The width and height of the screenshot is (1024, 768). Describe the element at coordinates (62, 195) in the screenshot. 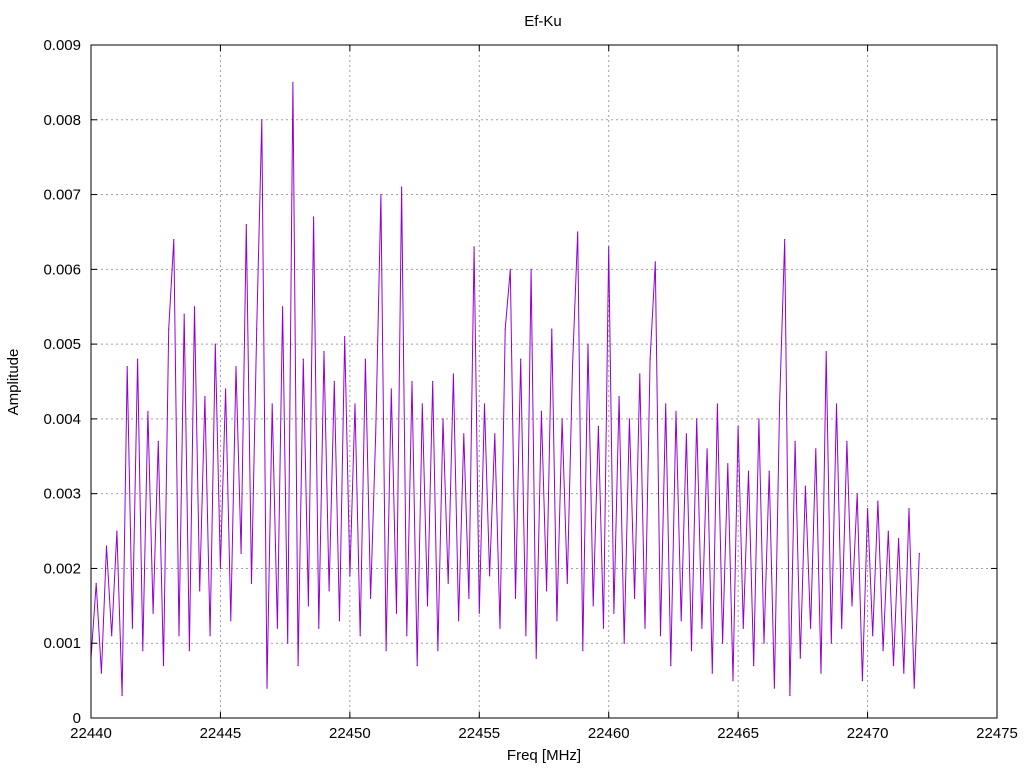

I see `y-tick-label: 0.007` at that location.